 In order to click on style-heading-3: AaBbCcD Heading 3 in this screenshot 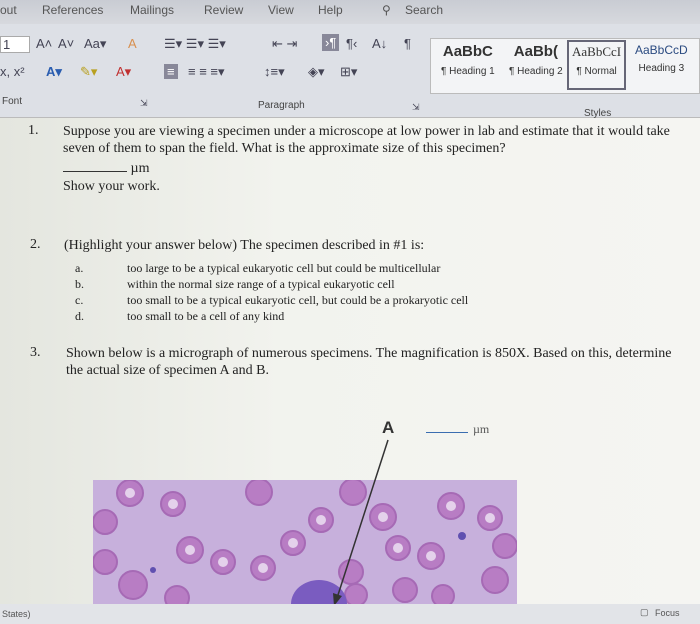, I will do `click(661, 58)`.